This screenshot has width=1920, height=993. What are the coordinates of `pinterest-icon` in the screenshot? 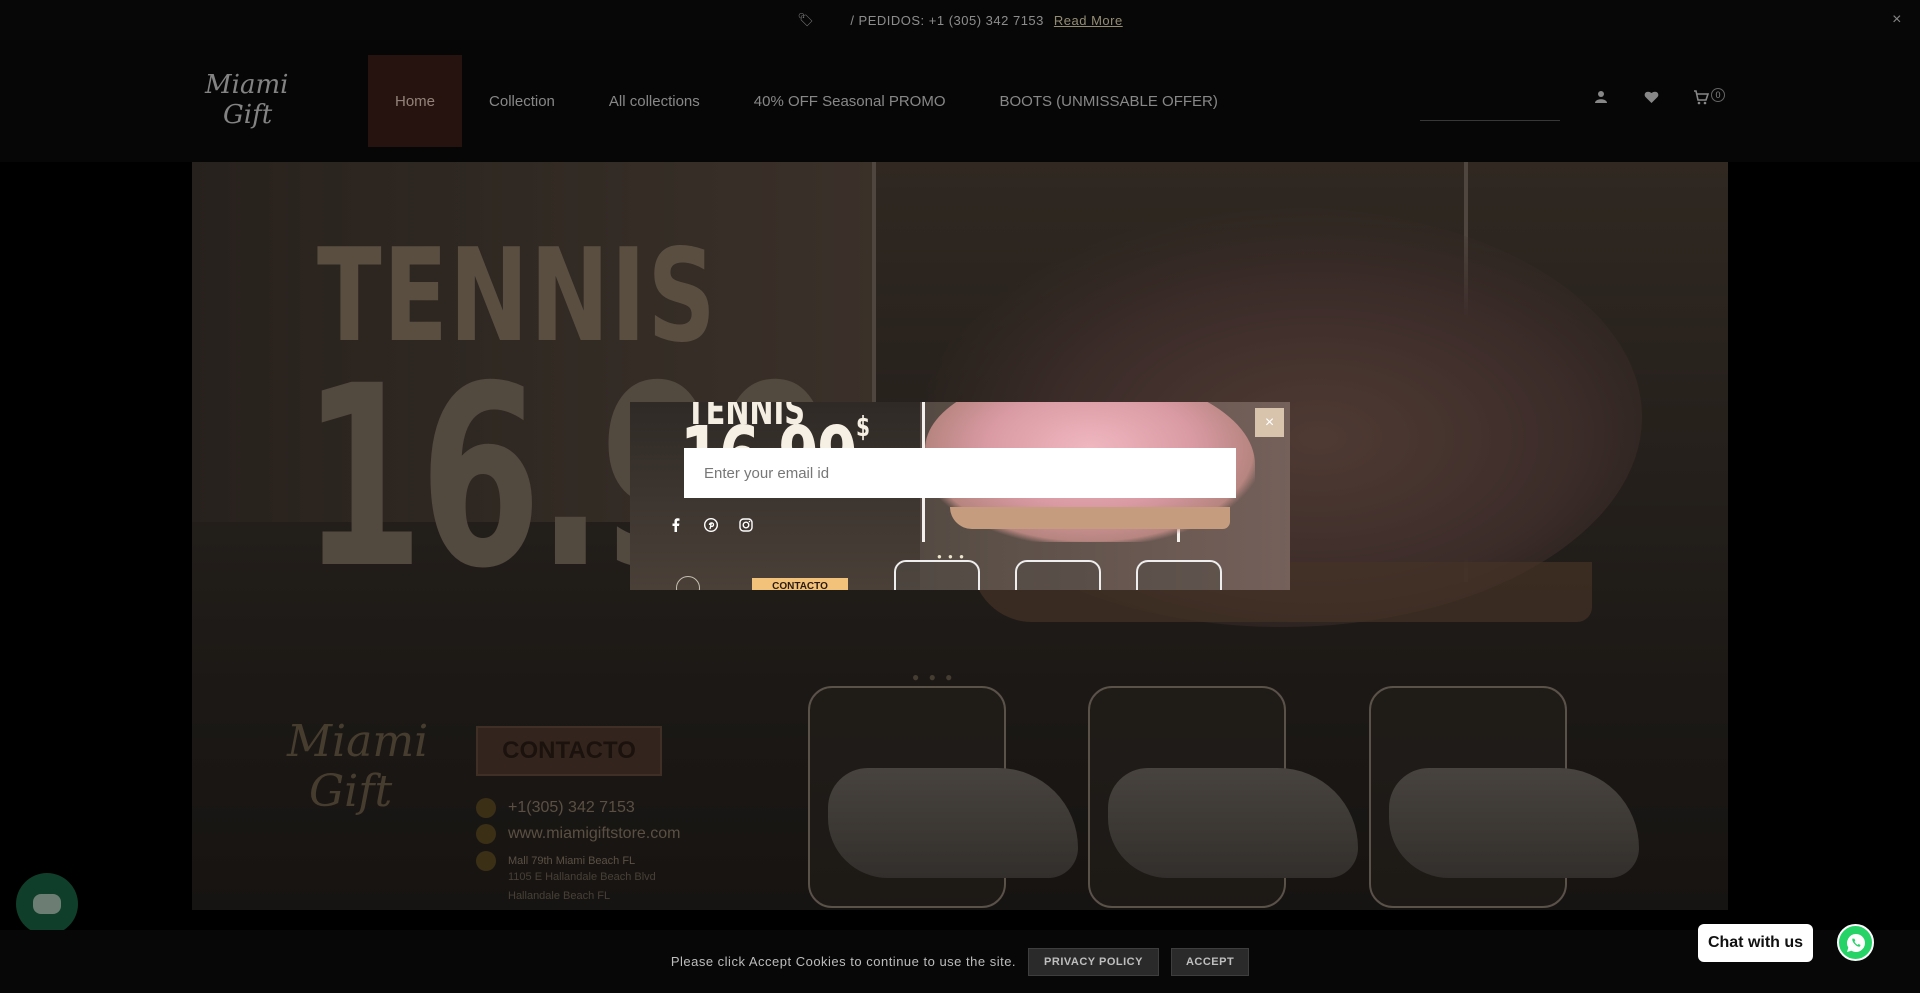 It's located at (710, 525).